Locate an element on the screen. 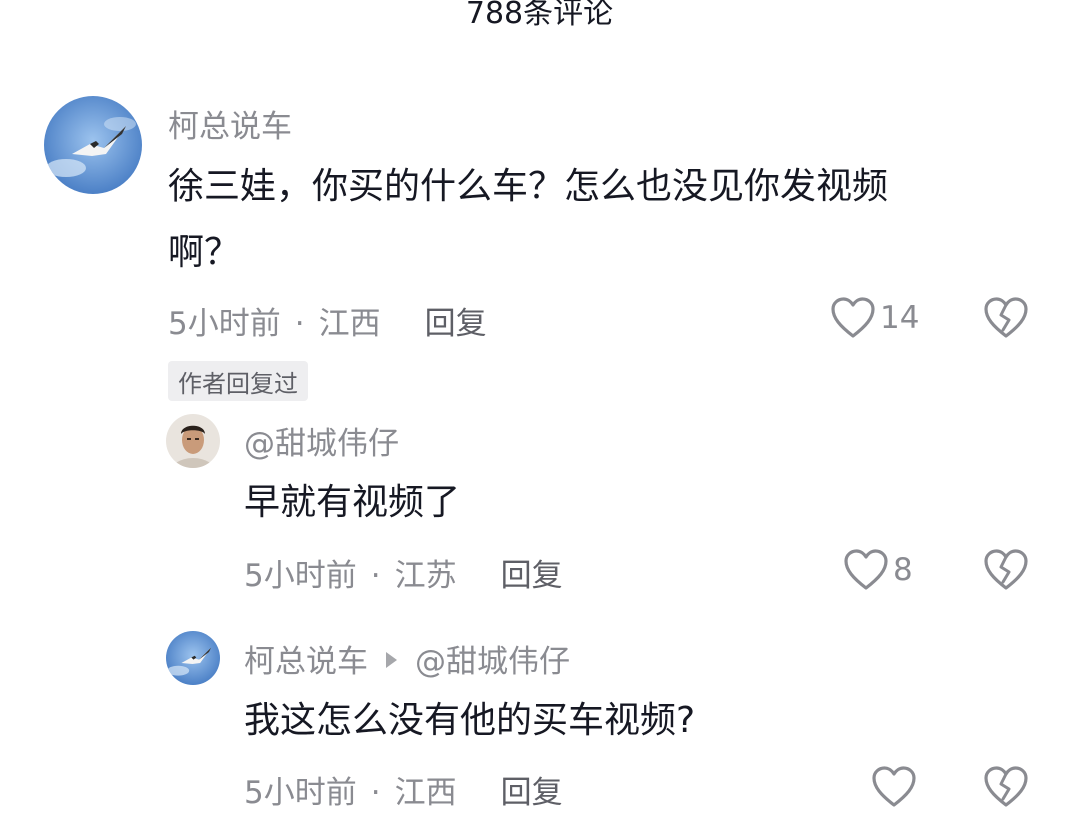 The width and height of the screenshot is (1079, 813). like-count: 14 is located at coordinates (900, 318).